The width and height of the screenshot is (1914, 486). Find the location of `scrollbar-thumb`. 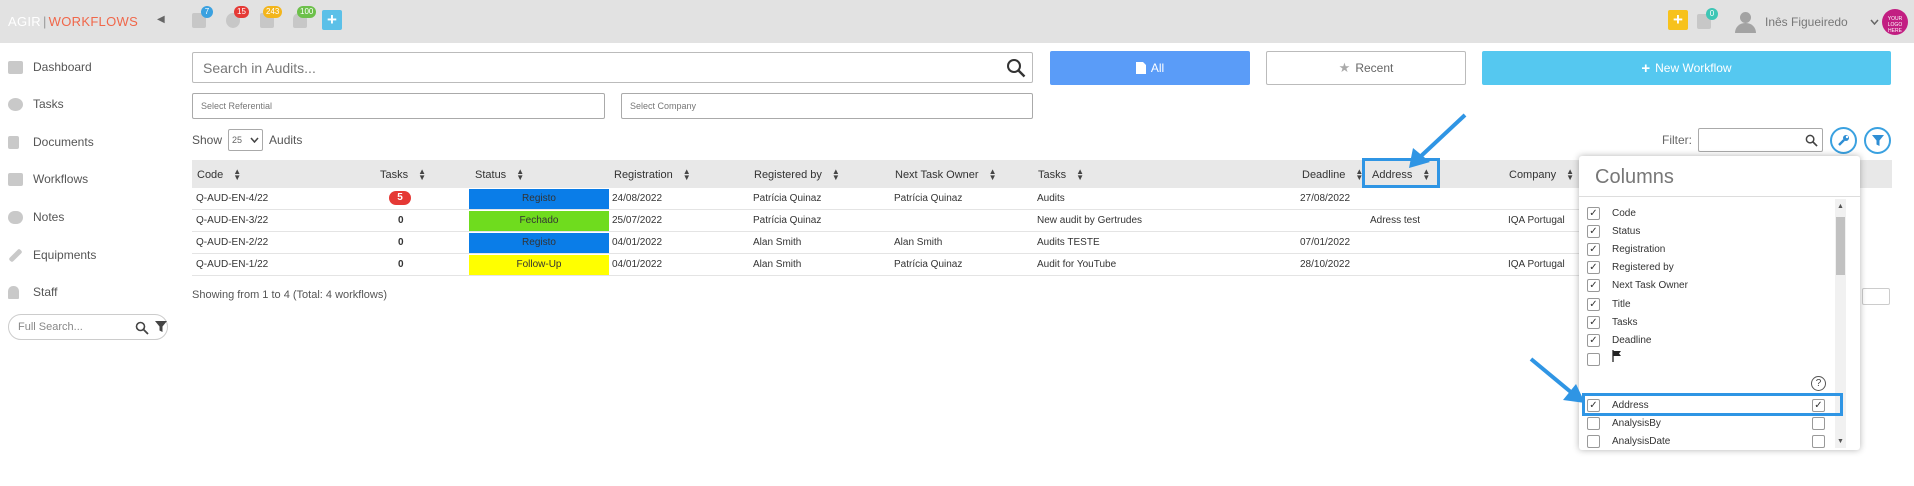

scrollbar-thumb is located at coordinates (1840, 246).